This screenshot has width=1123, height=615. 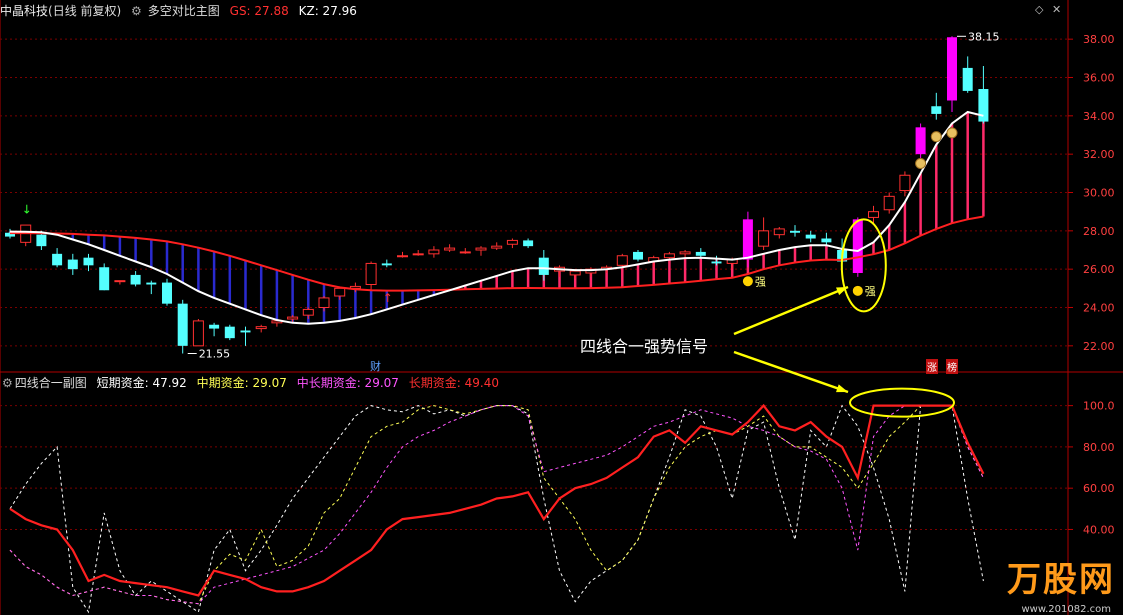 What do you see at coordinates (1099, 447) in the screenshot?
I see `sub-tick-label: 80.00` at bounding box center [1099, 447].